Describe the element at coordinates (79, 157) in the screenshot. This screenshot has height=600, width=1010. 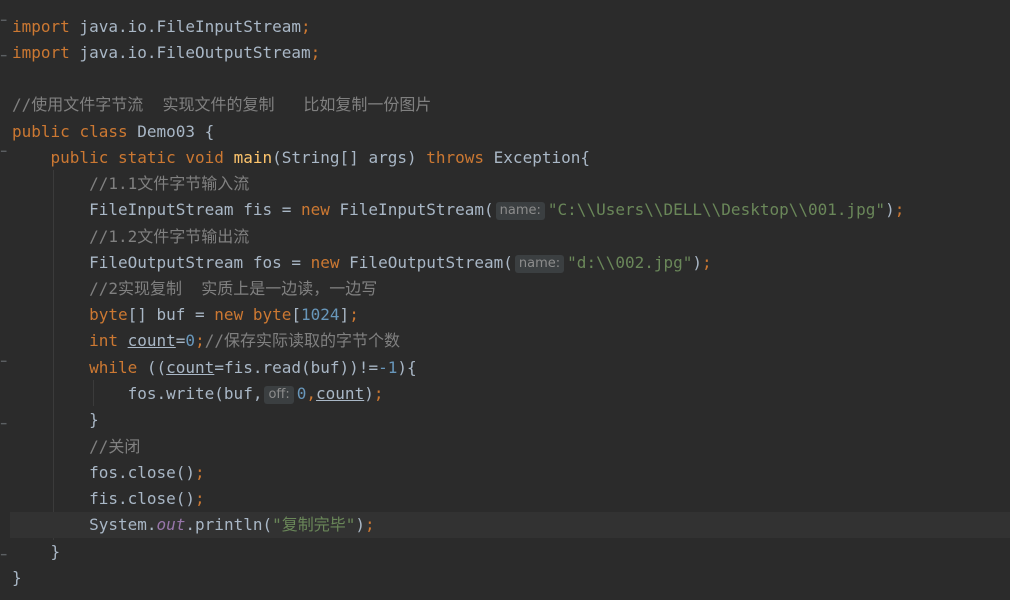
I see `keyword: public` at that location.